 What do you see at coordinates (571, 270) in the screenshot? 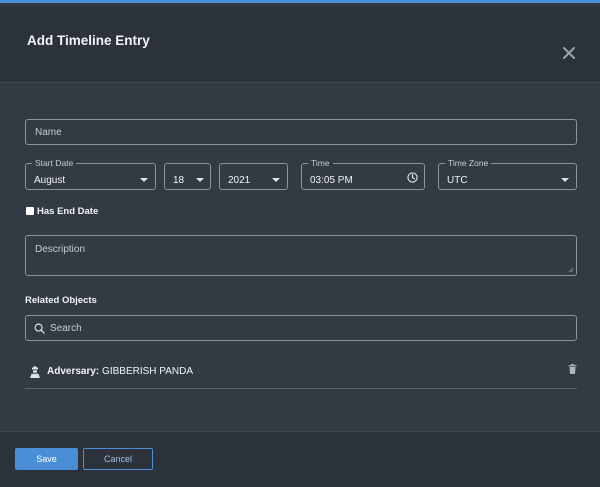
I see `resize-handle-icon` at bounding box center [571, 270].